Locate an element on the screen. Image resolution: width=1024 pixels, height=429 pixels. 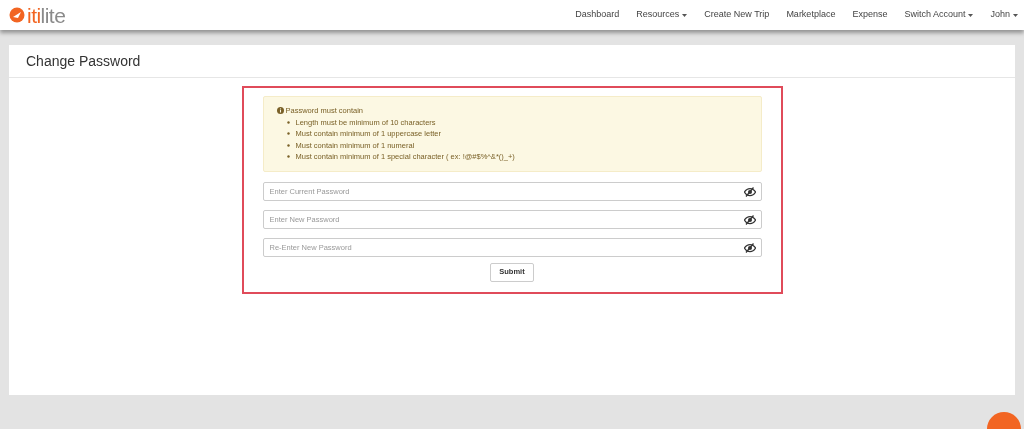
info-icon is located at coordinates (280, 111).